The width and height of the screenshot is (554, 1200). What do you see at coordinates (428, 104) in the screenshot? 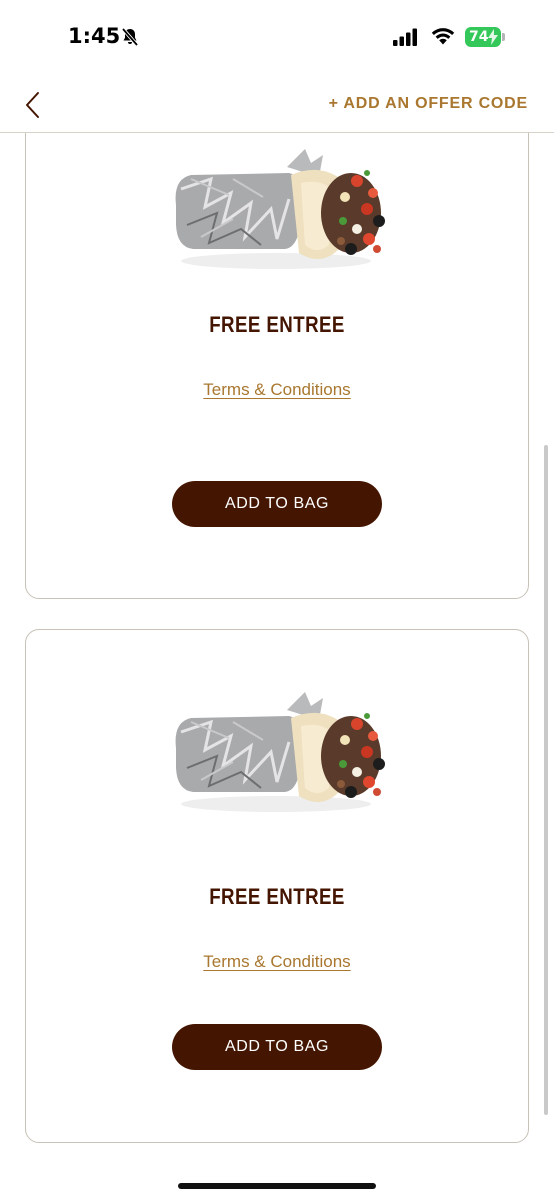
I see `add-offer-code-link: + ADD AN OFFER CODE` at bounding box center [428, 104].